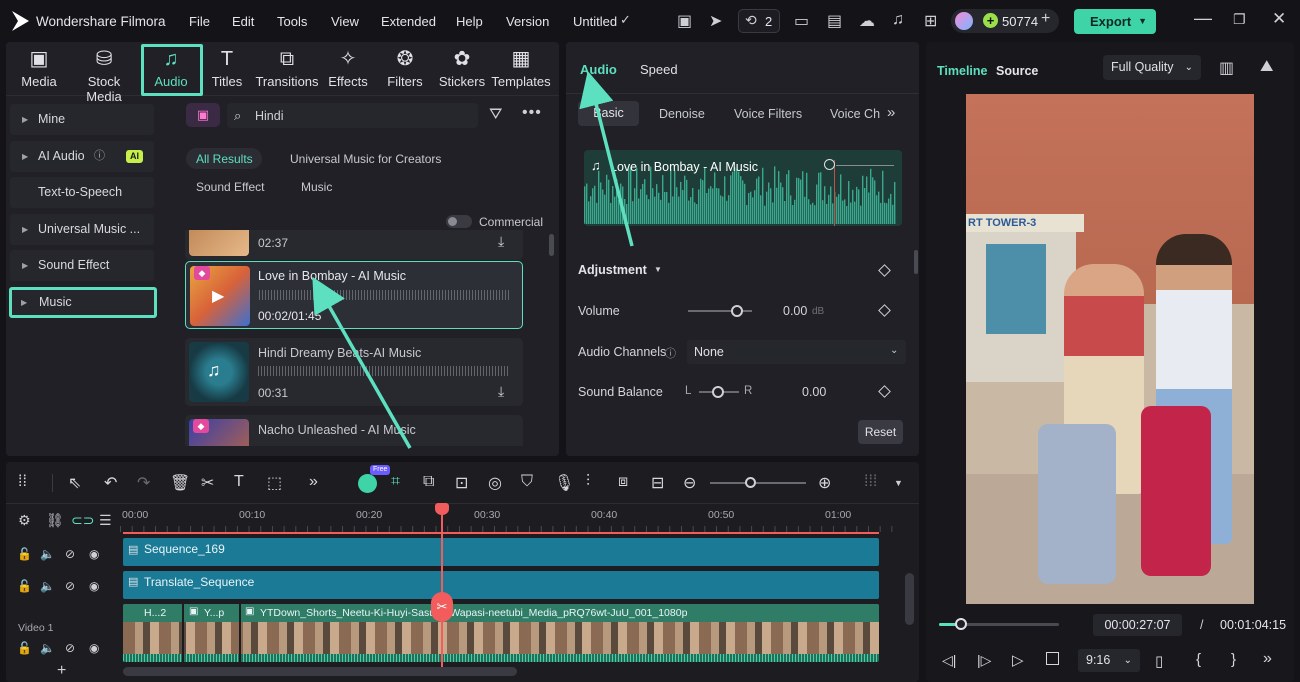  Describe the element at coordinates (551, 245) in the screenshot. I see `audio-list-scrollbar` at that location.